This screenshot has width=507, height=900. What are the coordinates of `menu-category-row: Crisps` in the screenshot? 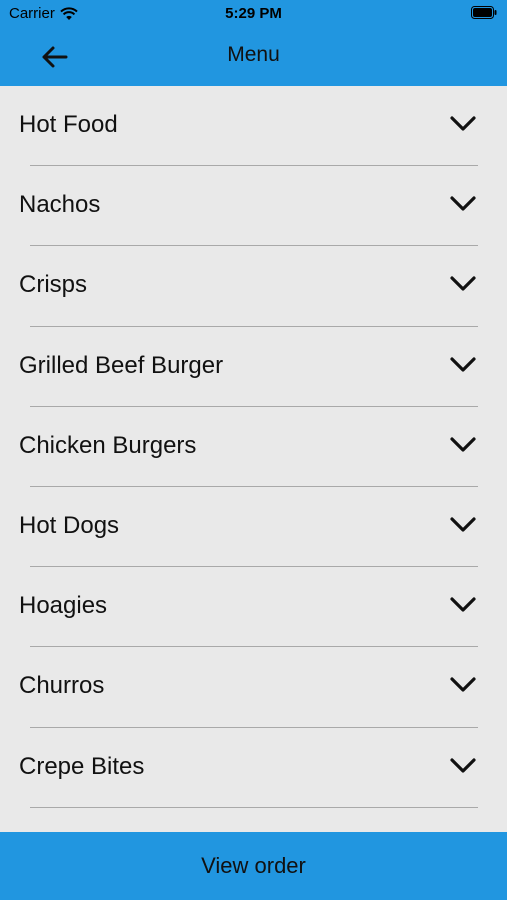 It's located at (253, 286).